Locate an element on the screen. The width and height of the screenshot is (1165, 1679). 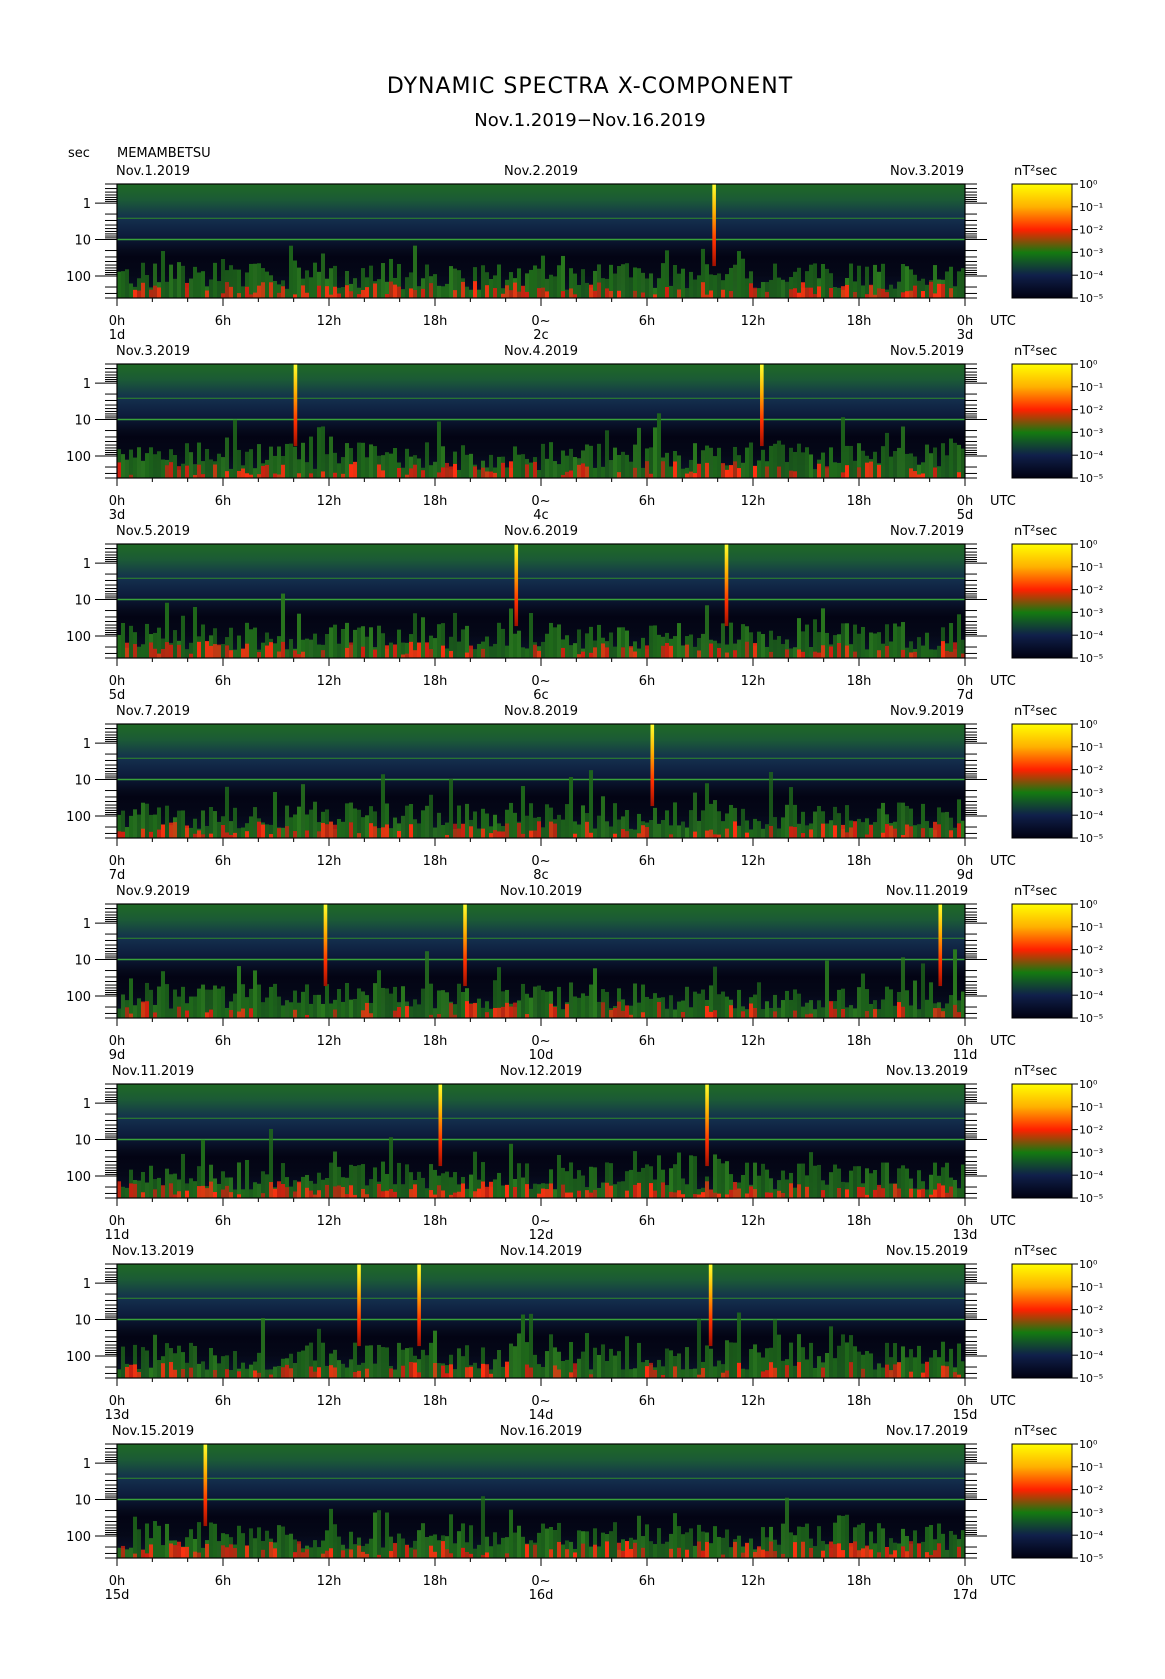
colorbar-label: 10⁰ is located at coordinates (1088, 1264).